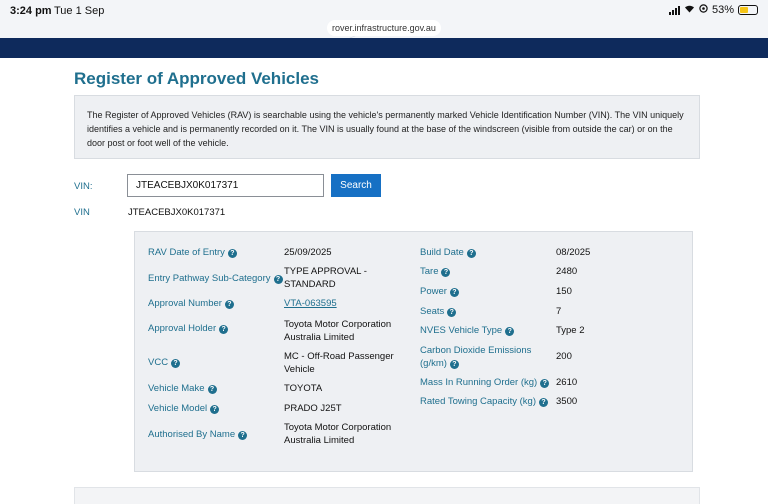  Describe the element at coordinates (303, 388) in the screenshot. I see `vehicle-make-value: TOYOTA` at that location.